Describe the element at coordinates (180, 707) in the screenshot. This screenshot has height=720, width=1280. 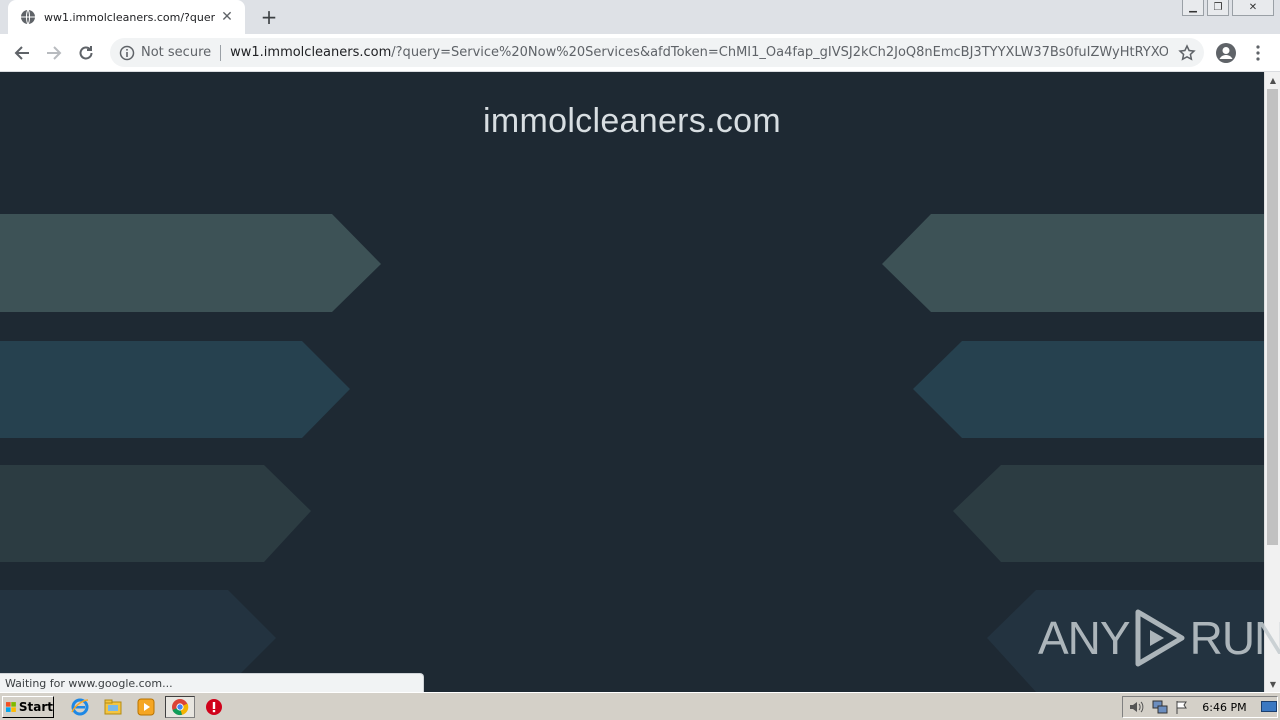
I see `chrome-taskbar-icon` at that location.